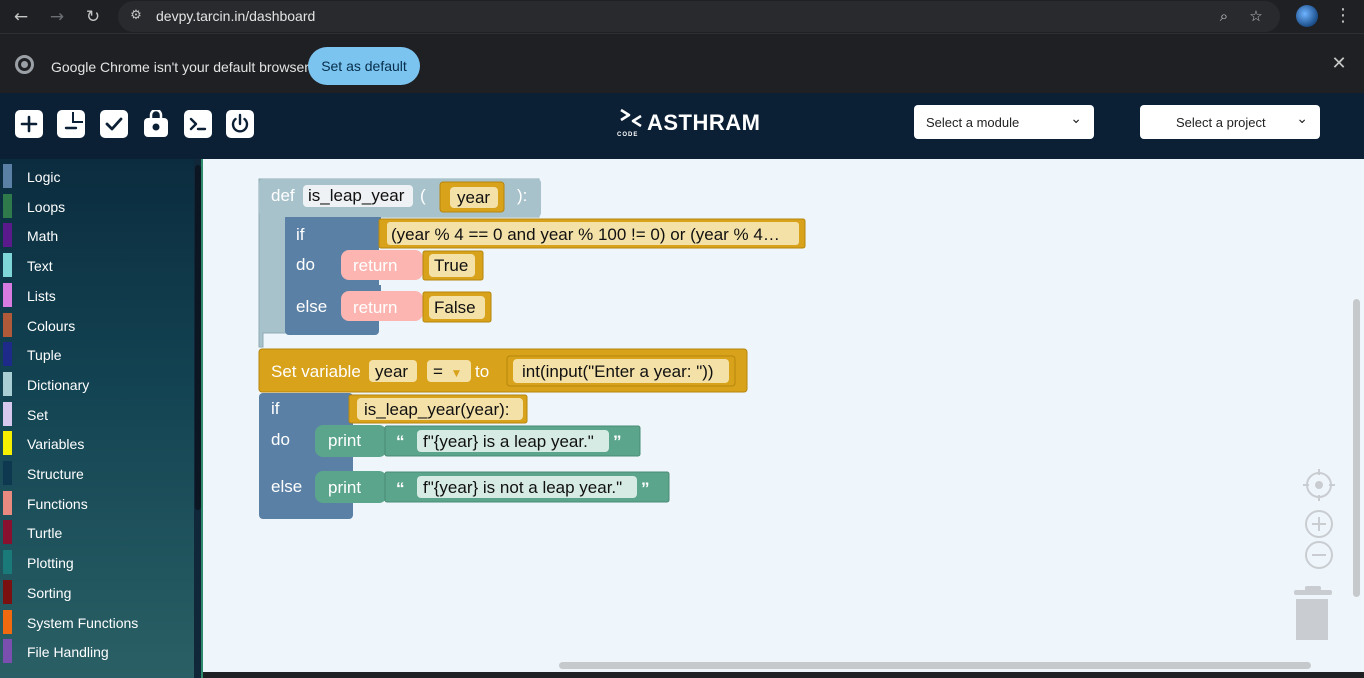  I want to click on category-label: Set, so click(38, 414).